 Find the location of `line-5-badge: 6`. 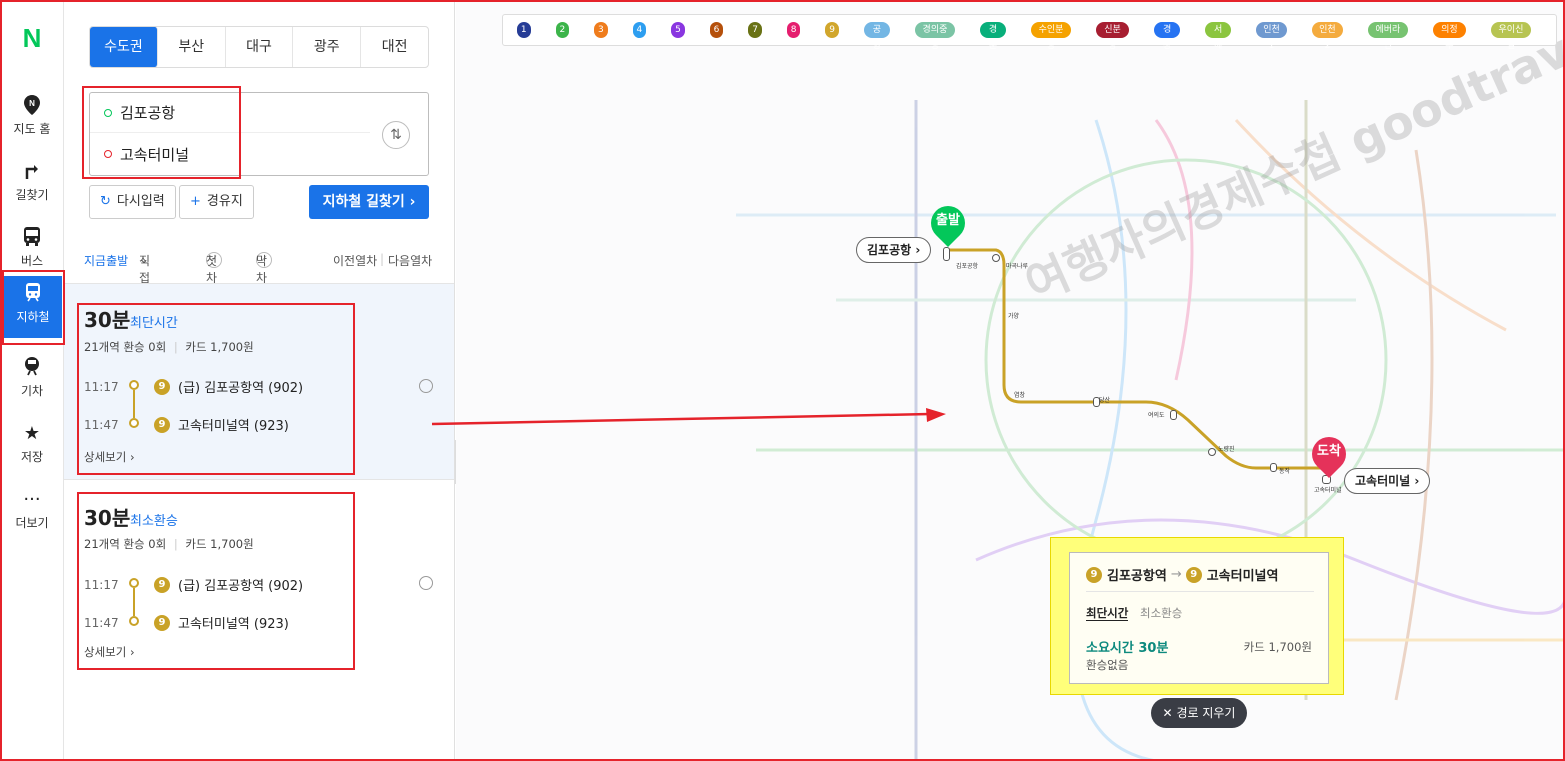

line-5-badge: 6 is located at coordinates (716, 30).